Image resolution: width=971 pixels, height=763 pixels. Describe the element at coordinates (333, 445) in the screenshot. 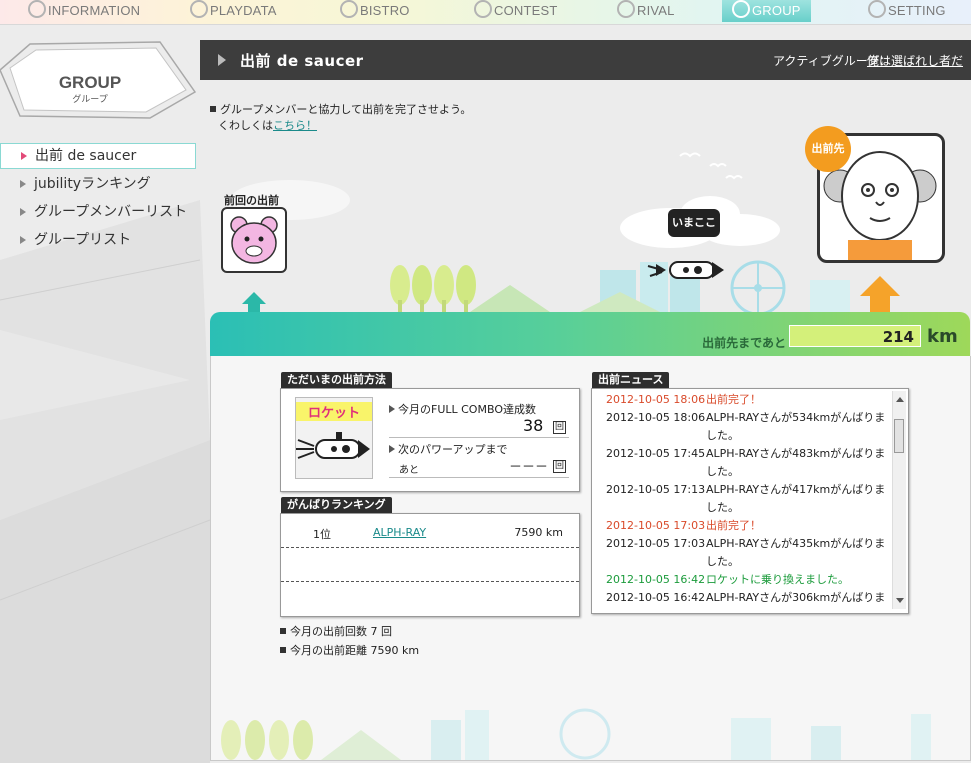

I see `rocket-icon` at that location.